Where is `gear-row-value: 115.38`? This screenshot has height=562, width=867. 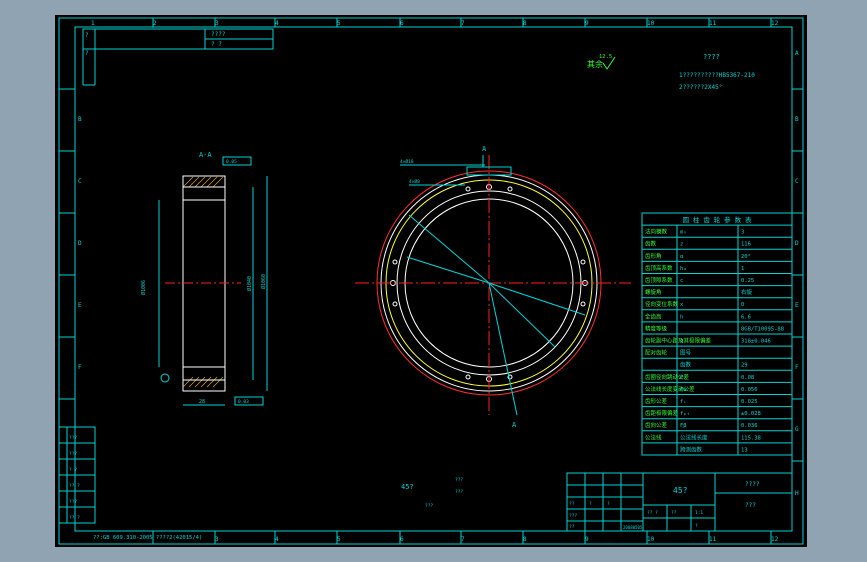
gear-row-value: 115.38 is located at coordinates (751, 438).